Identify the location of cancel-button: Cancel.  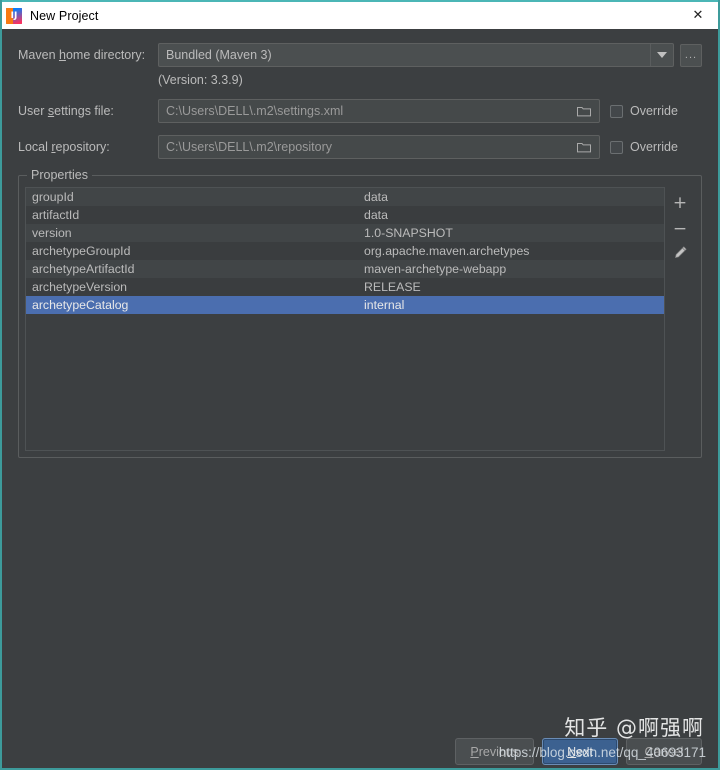
(664, 751).